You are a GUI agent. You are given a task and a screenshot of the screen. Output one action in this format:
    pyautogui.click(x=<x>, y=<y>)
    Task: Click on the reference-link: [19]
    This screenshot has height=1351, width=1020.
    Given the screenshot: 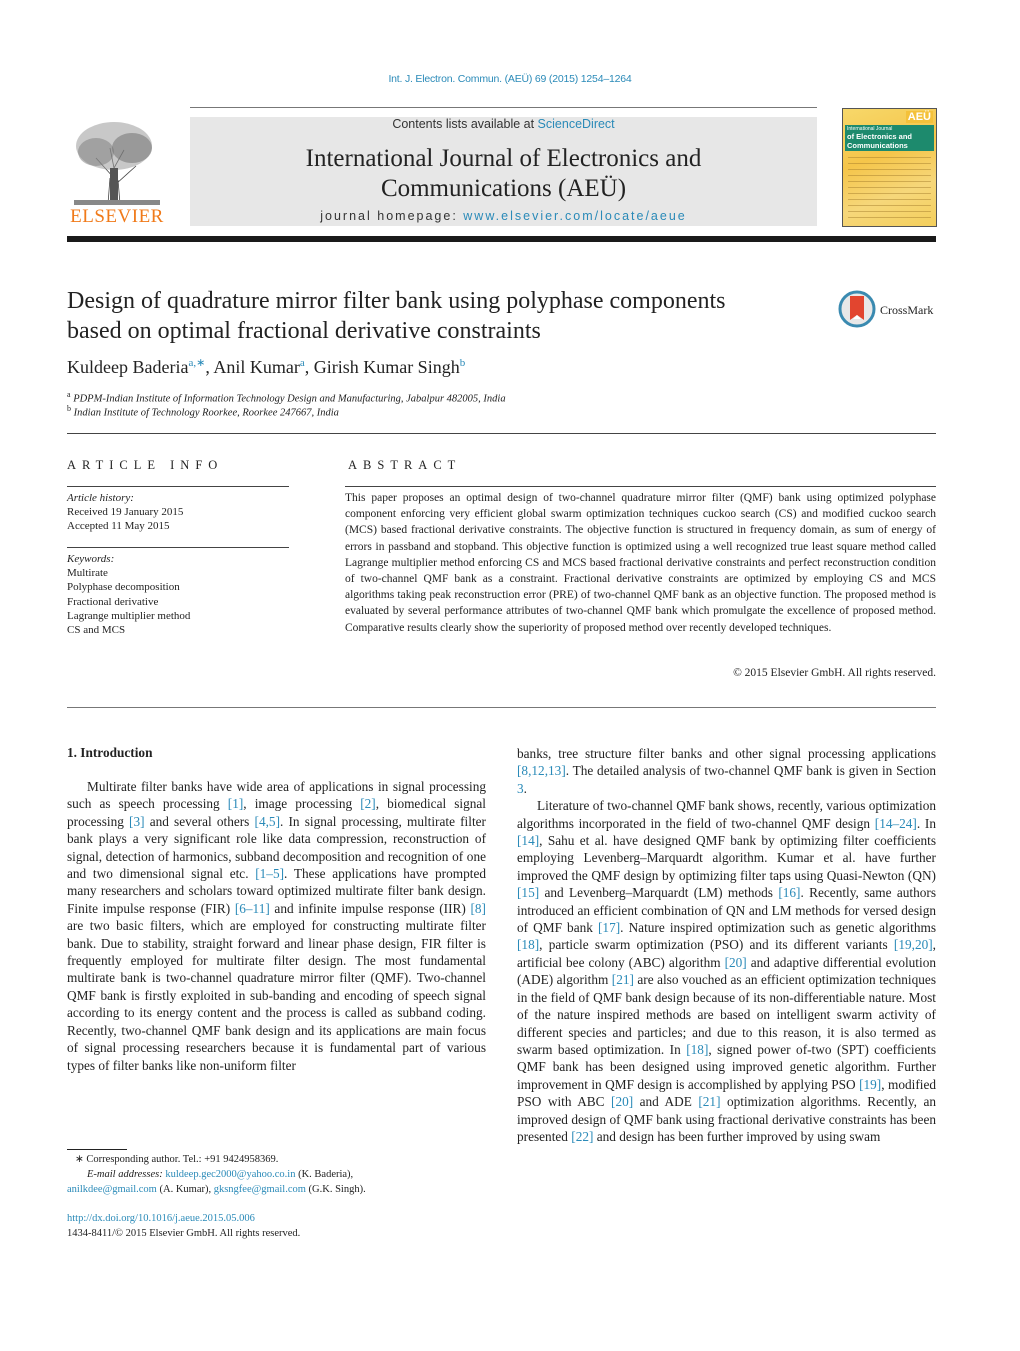 What is the action you would take?
    pyautogui.click(x=870, y=1084)
    